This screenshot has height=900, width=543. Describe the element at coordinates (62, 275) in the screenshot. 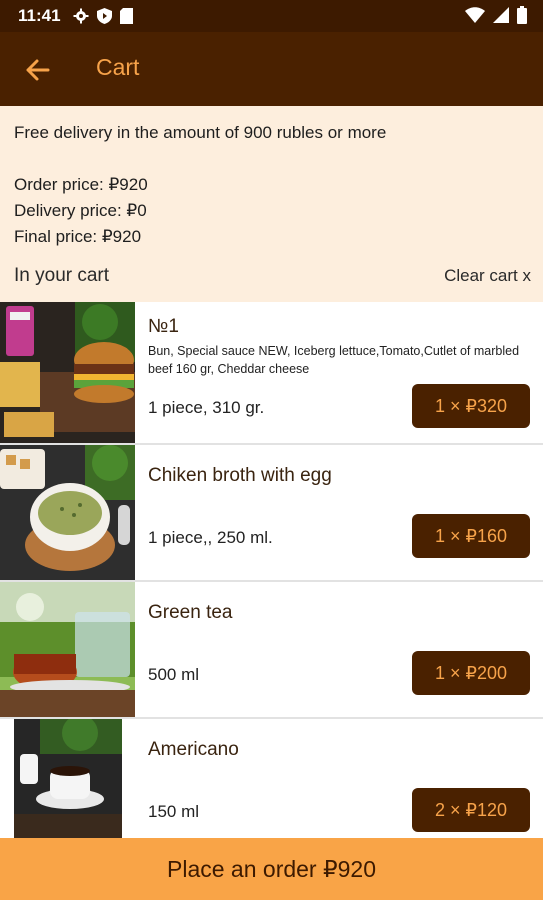

I see `in-your-cart-label: In your cart` at that location.